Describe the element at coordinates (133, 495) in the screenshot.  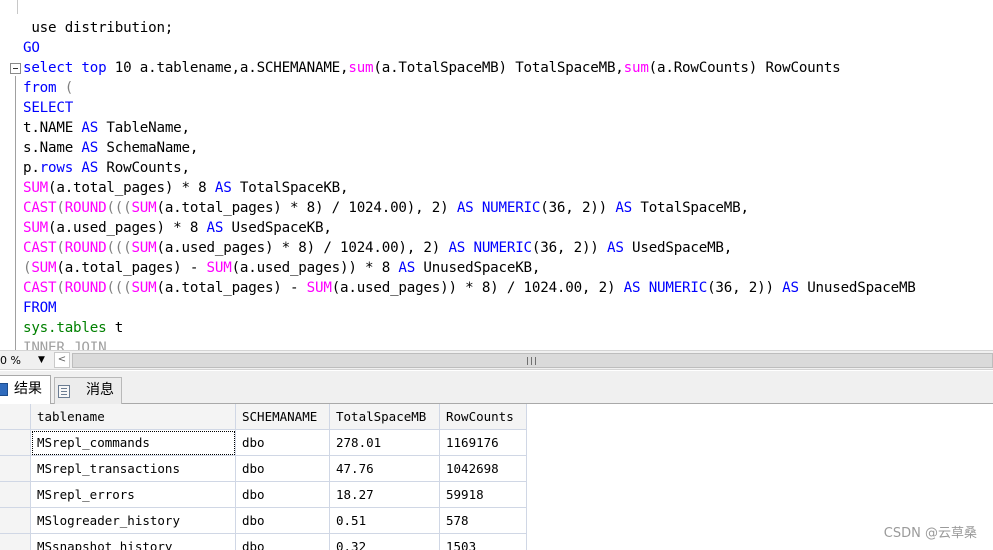
I see `cell-tablename: MSrepl_errors` at that location.